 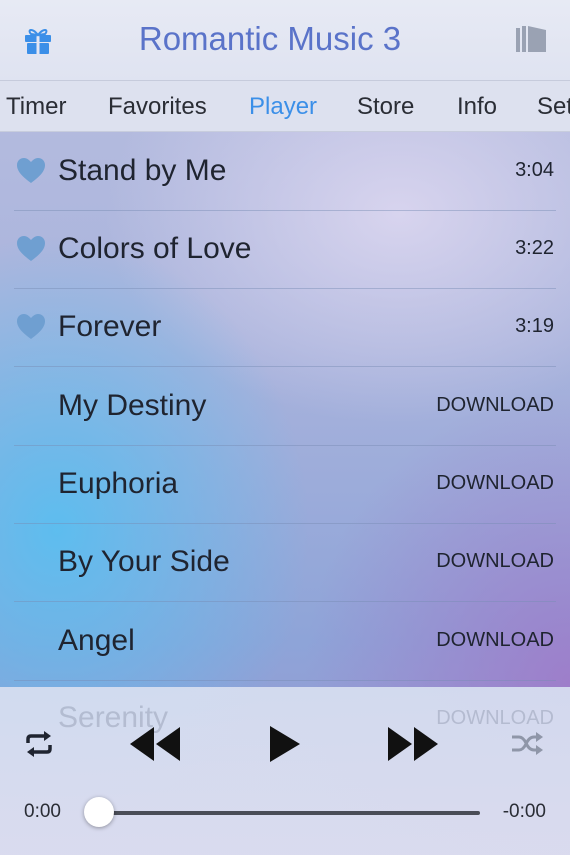 I want to click on song-row: Stand by Me 3:04, so click(x=285, y=171).